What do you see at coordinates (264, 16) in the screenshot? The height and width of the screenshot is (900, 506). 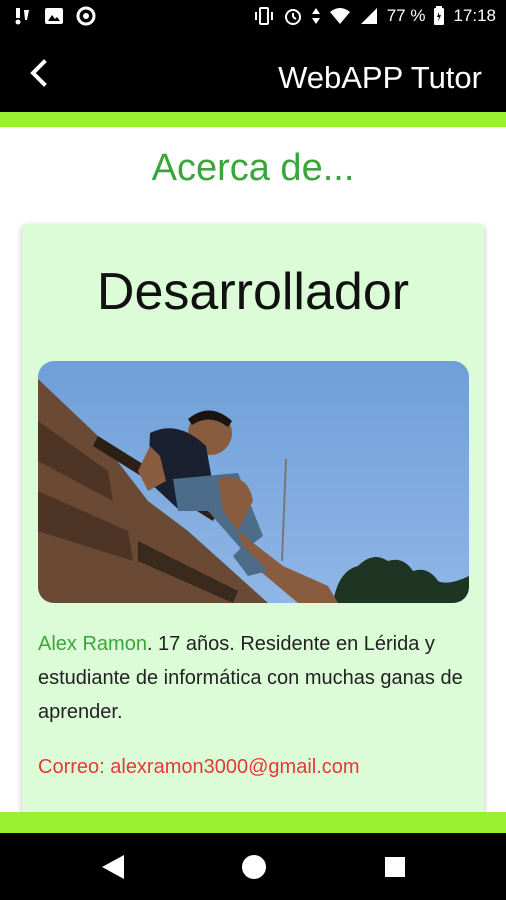 I see `vibrate-icon` at bounding box center [264, 16].